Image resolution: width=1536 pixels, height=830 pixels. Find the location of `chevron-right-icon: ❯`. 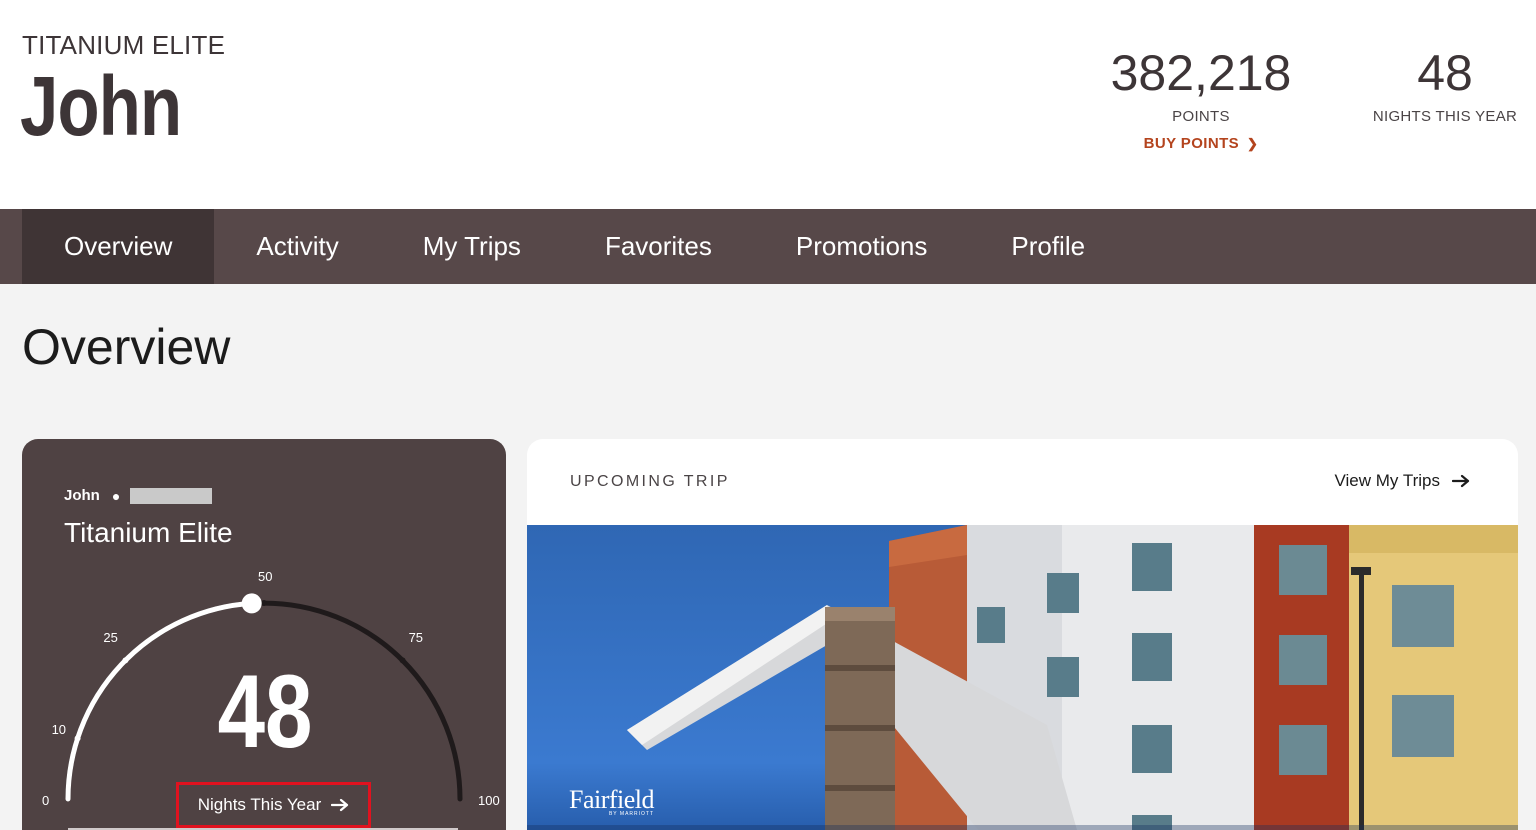

chevron-right-icon: ❯ is located at coordinates (1253, 143).